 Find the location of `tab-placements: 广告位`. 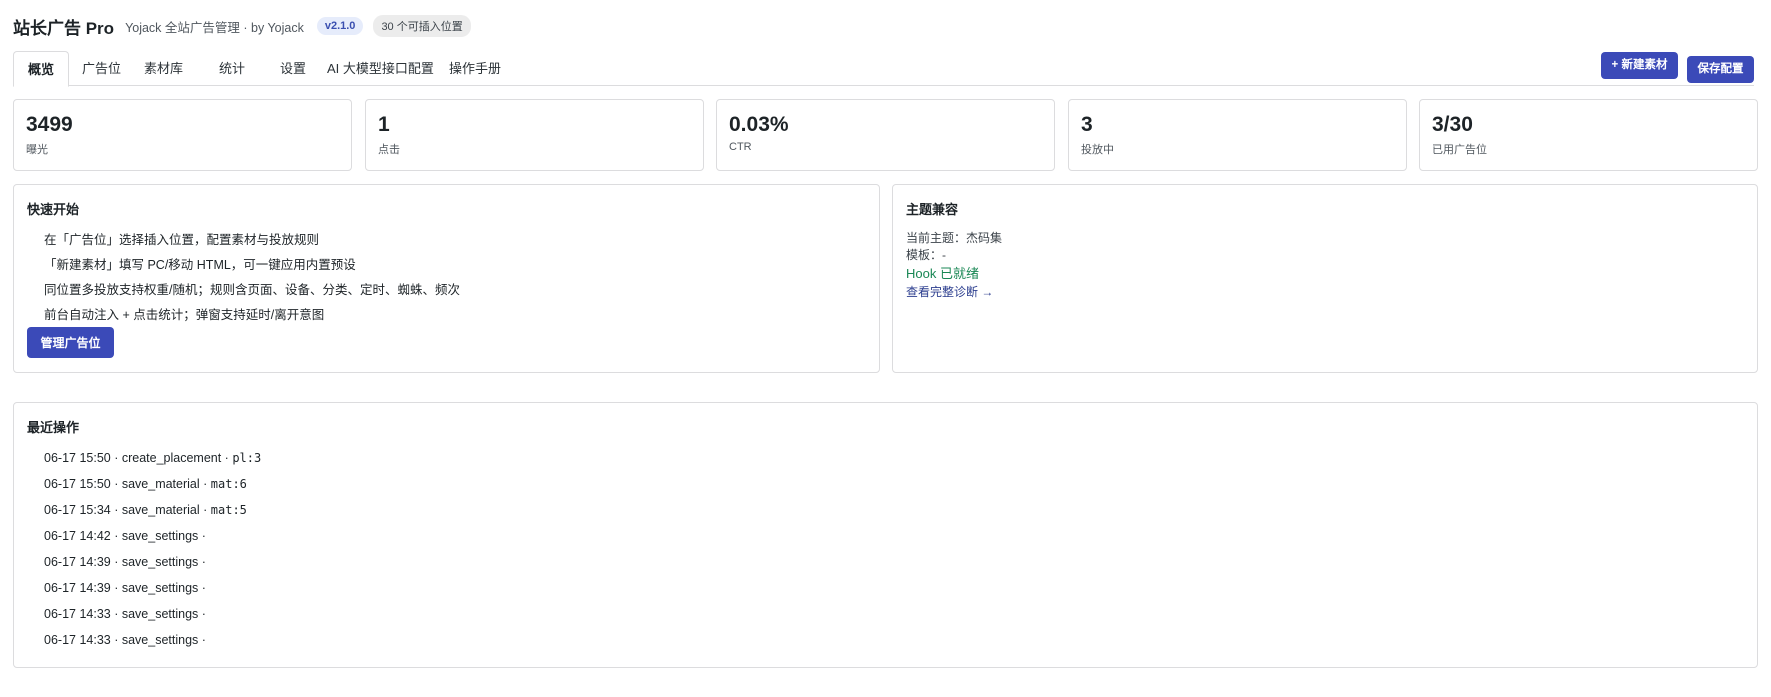

tab-placements: 广告位 is located at coordinates (101, 68).